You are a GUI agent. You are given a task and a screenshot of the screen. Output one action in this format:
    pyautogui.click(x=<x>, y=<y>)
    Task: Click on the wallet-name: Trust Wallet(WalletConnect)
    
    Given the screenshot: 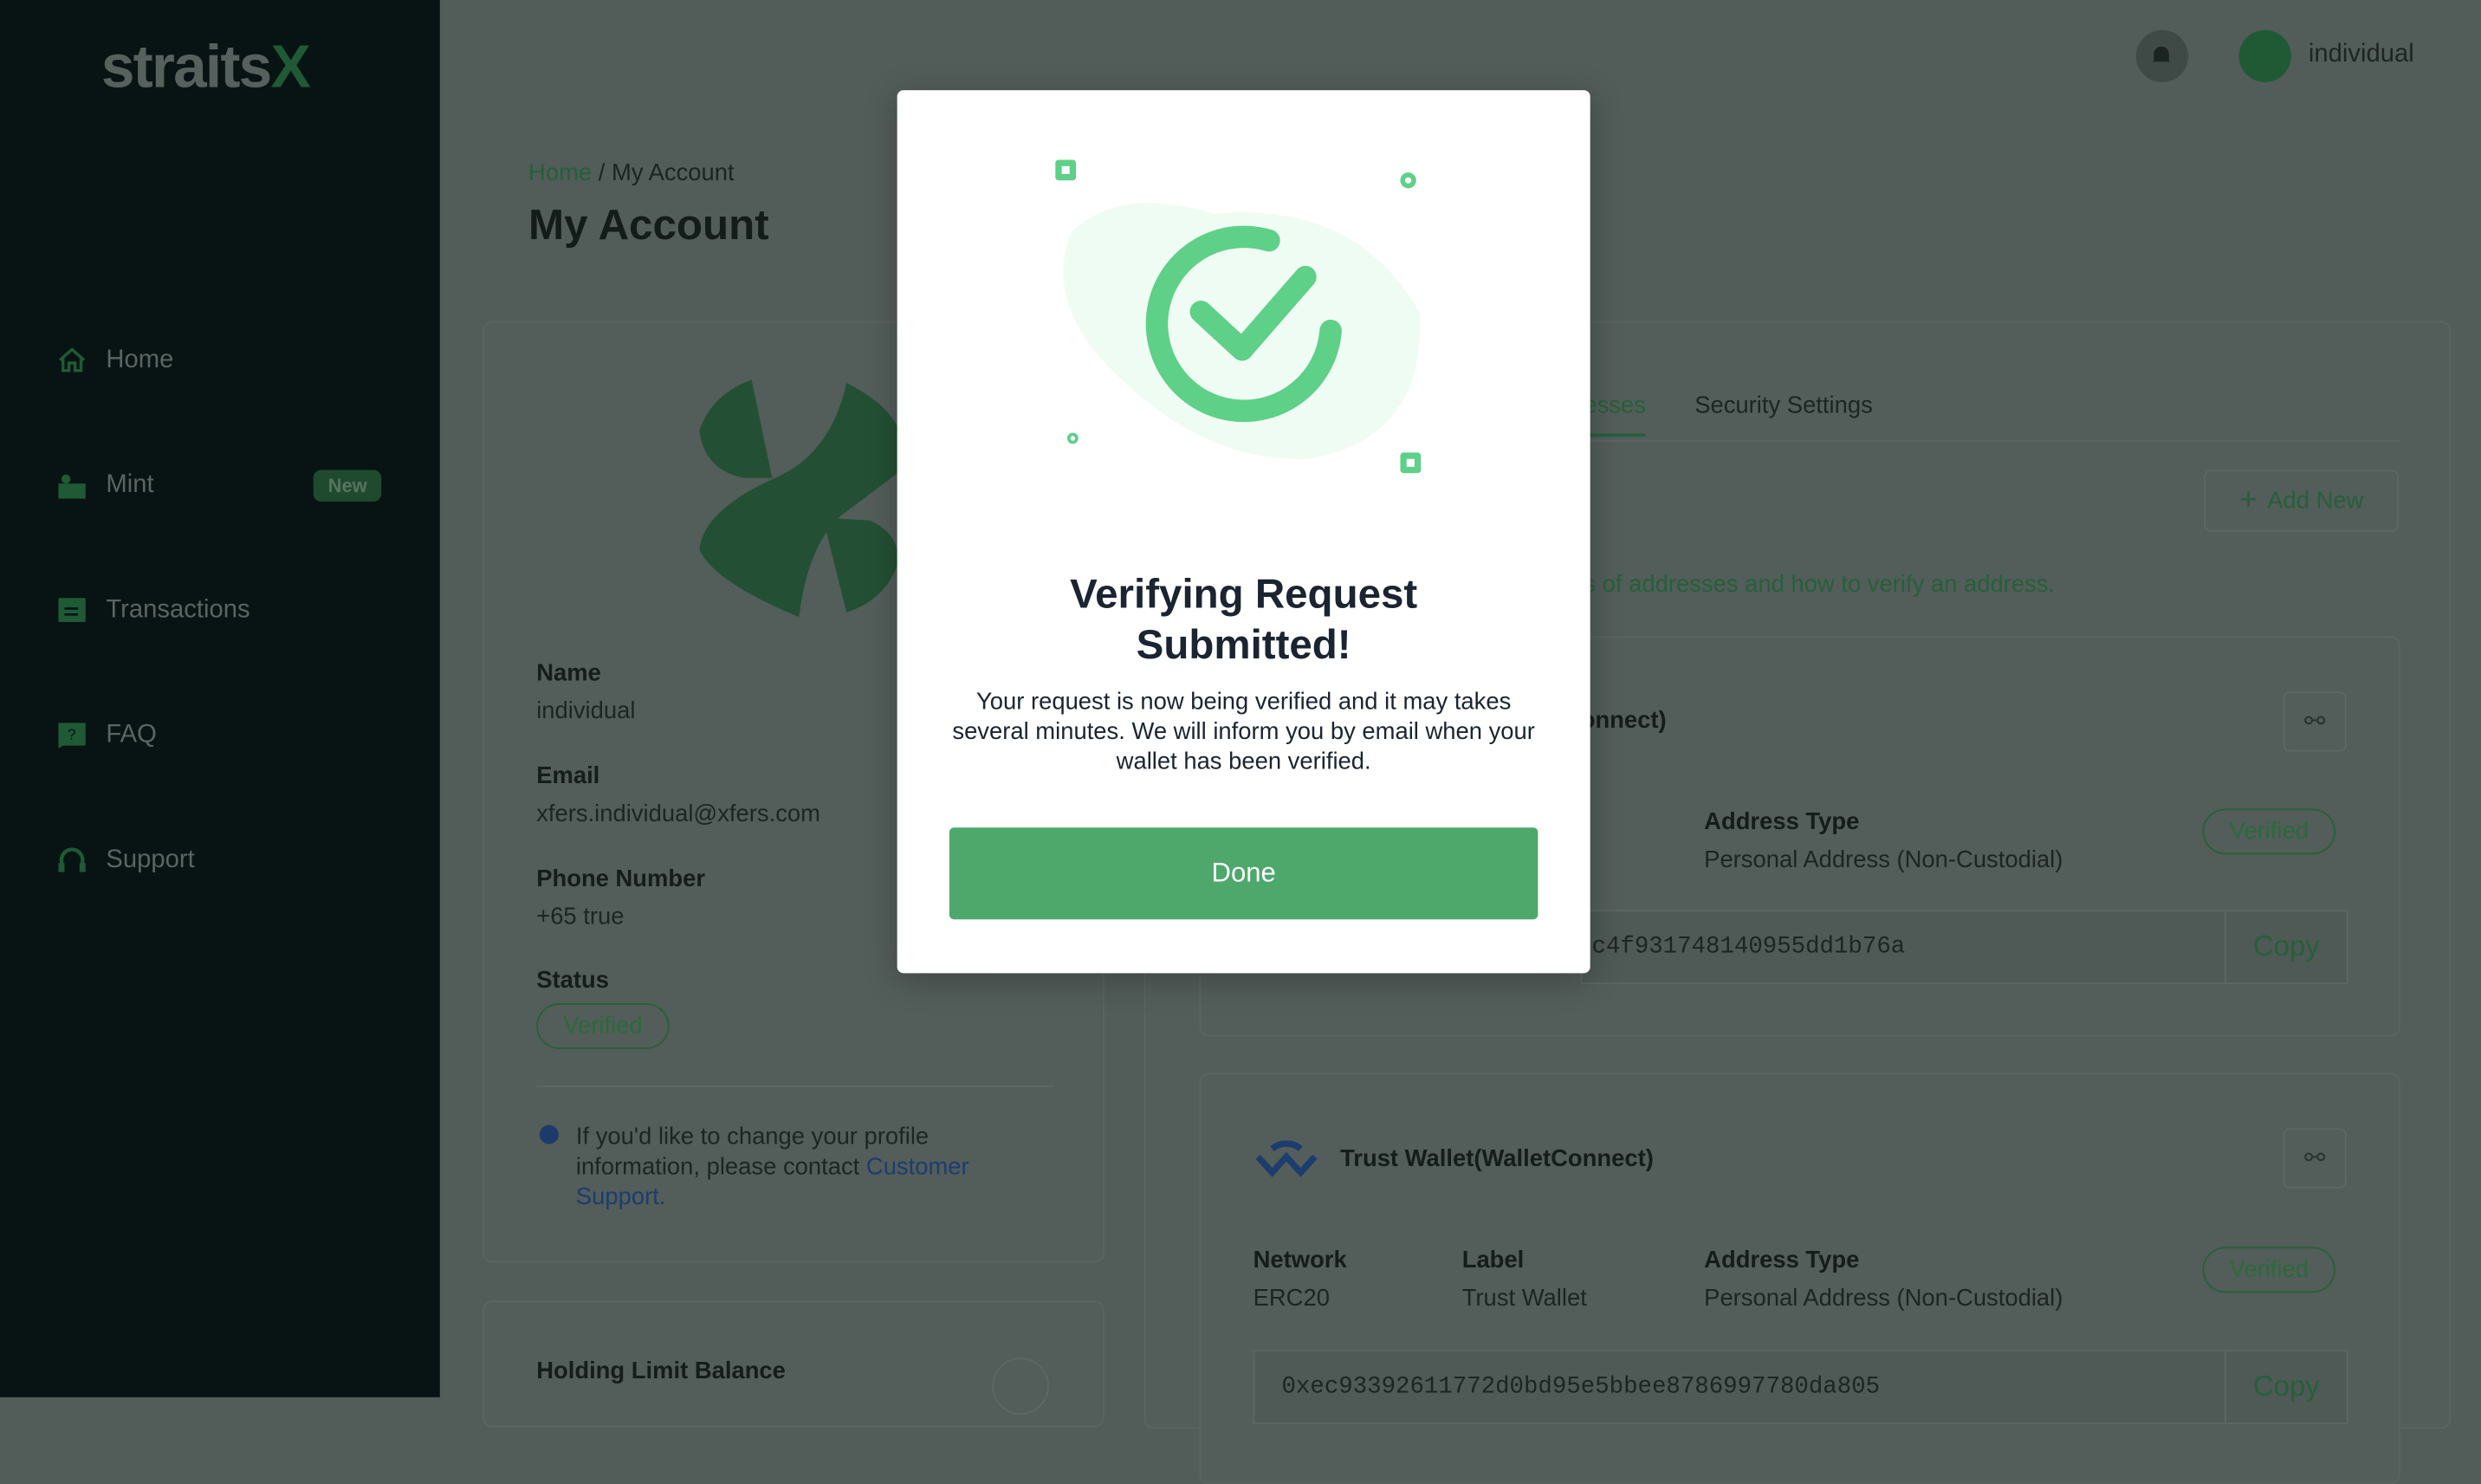 What is the action you would take?
    pyautogui.click(x=1497, y=1159)
    